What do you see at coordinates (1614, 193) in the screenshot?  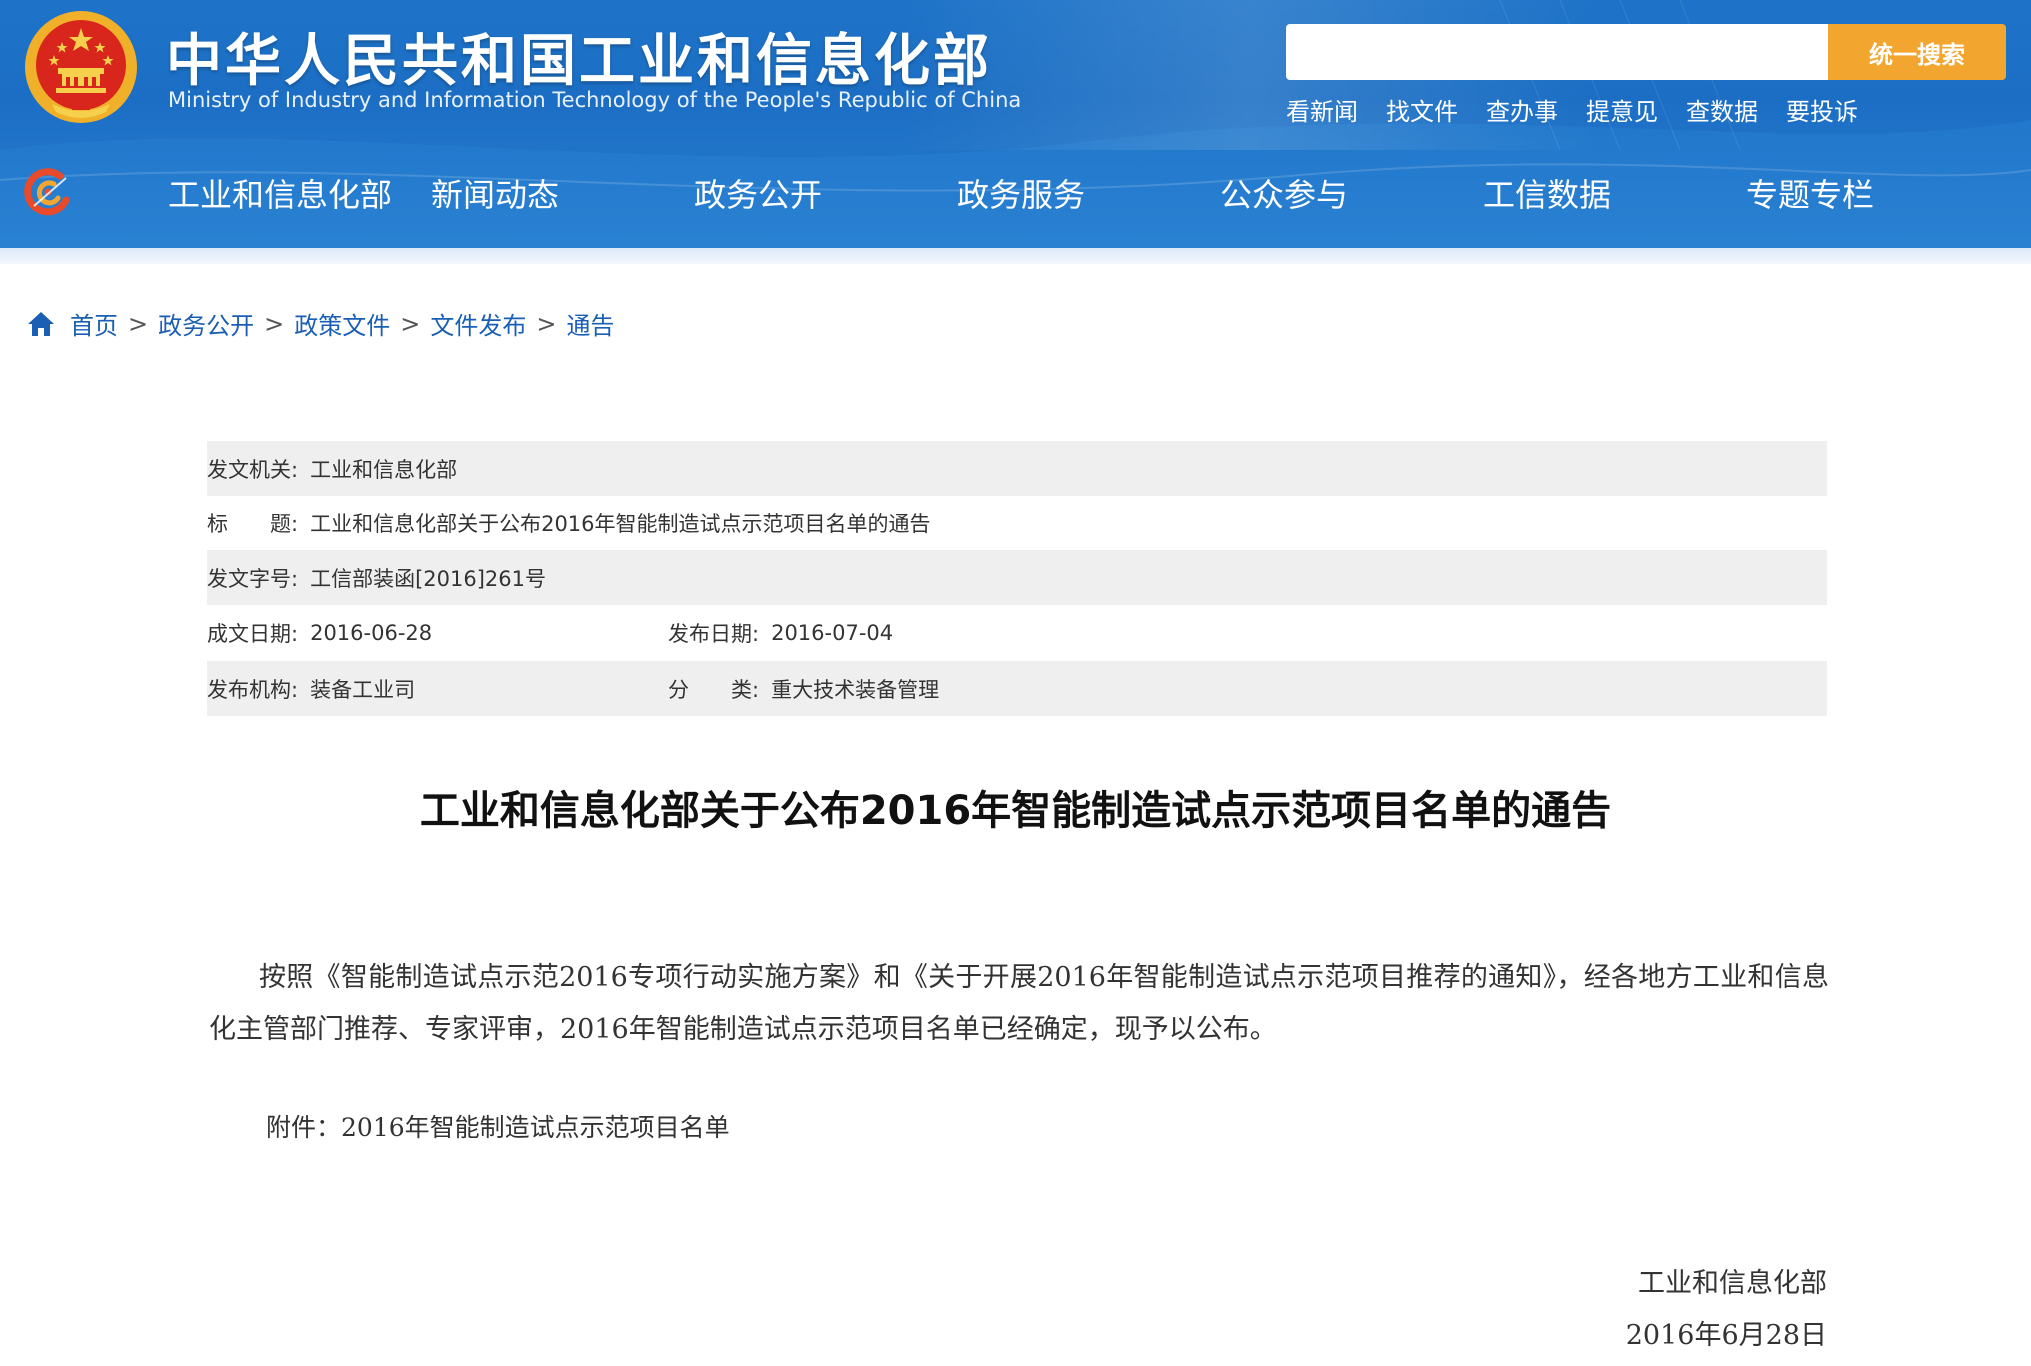 I see `nav-item-data: 工信数据` at bounding box center [1614, 193].